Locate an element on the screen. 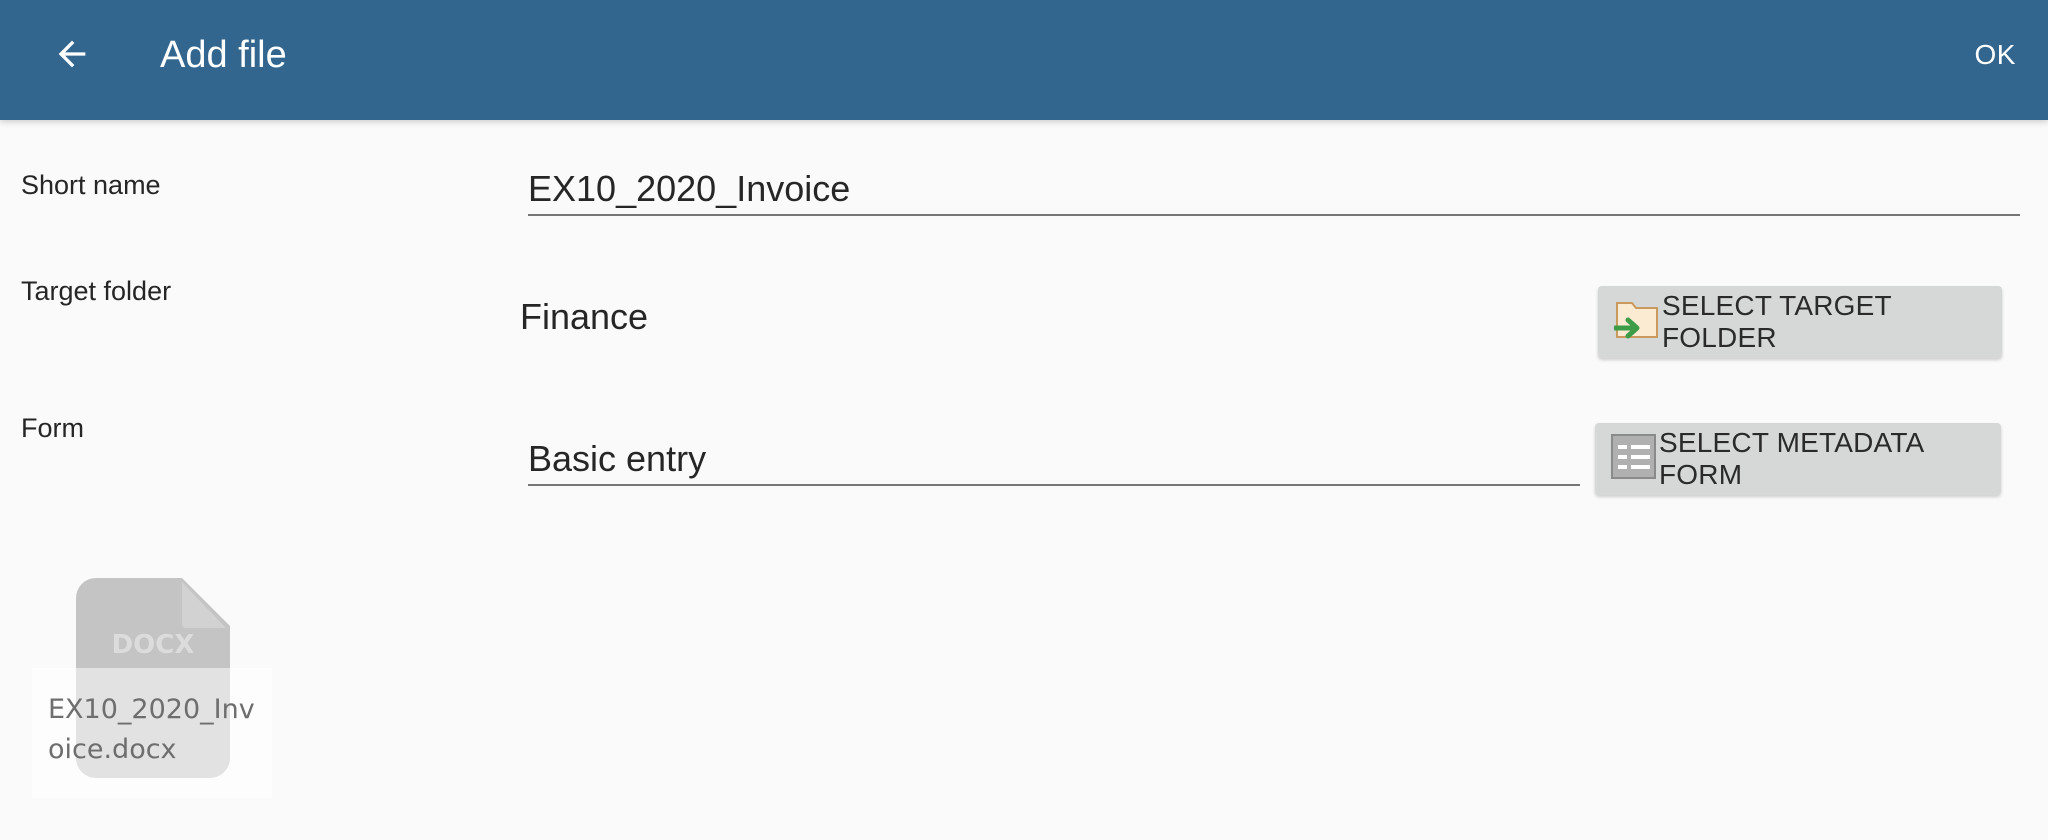 This screenshot has height=840, width=2048. target-folder-value: Finance is located at coordinates (584, 316).